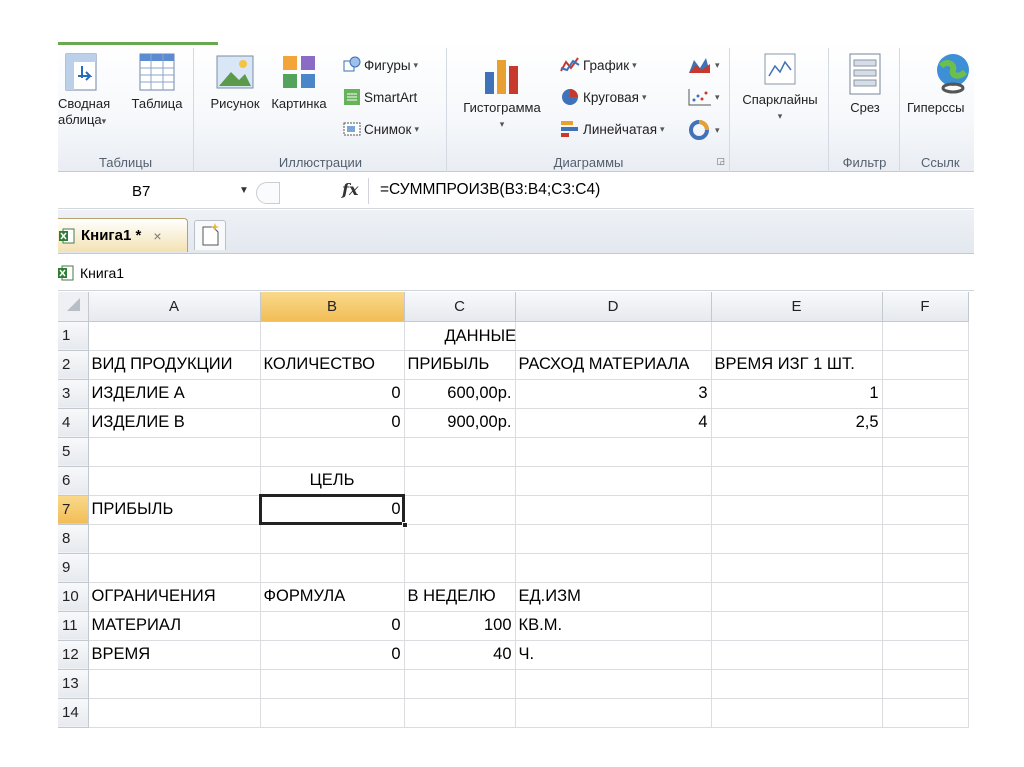 The width and height of the screenshot is (1024, 767). Describe the element at coordinates (613, 394) in the screenshot. I see `cell-d3: 3` at that location.